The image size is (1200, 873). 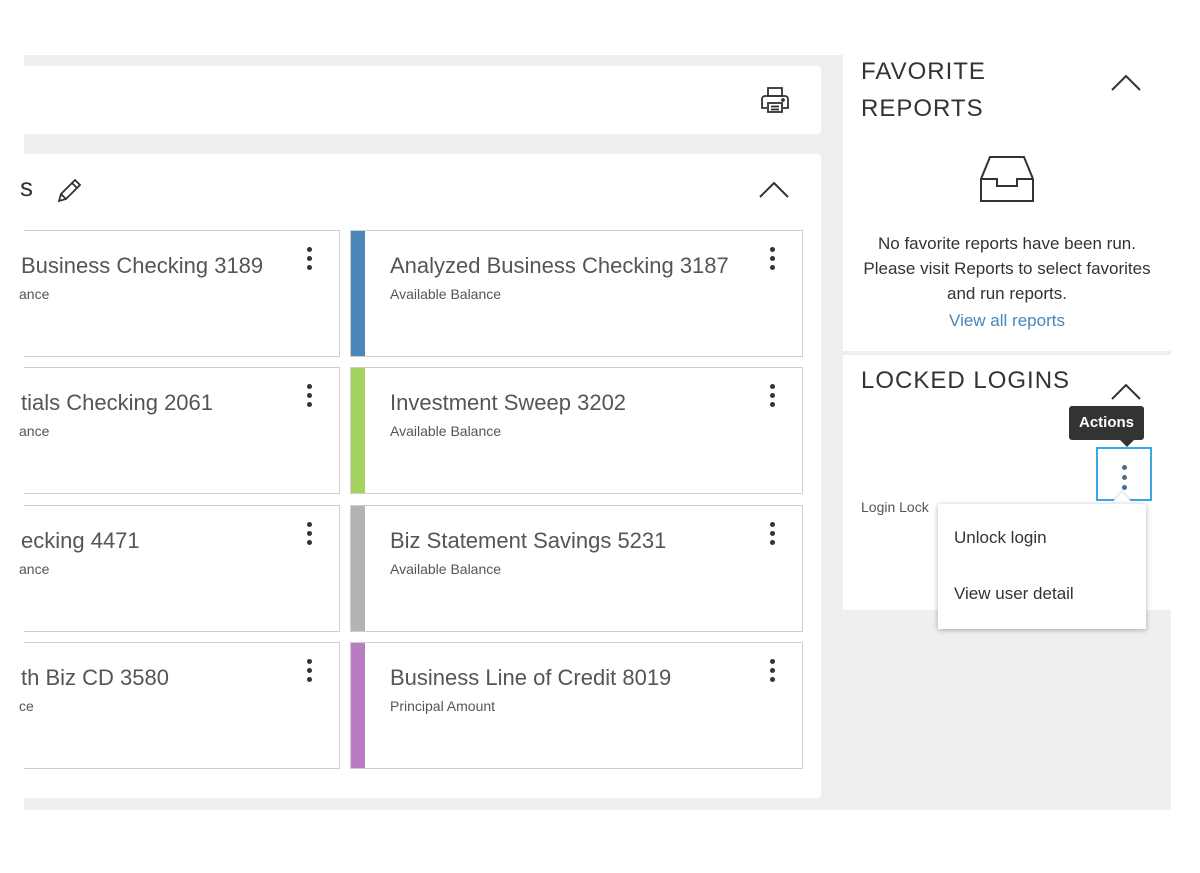 What do you see at coordinates (117, 402) in the screenshot?
I see `account-name: tials Checking 2061` at bounding box center [117, 402].